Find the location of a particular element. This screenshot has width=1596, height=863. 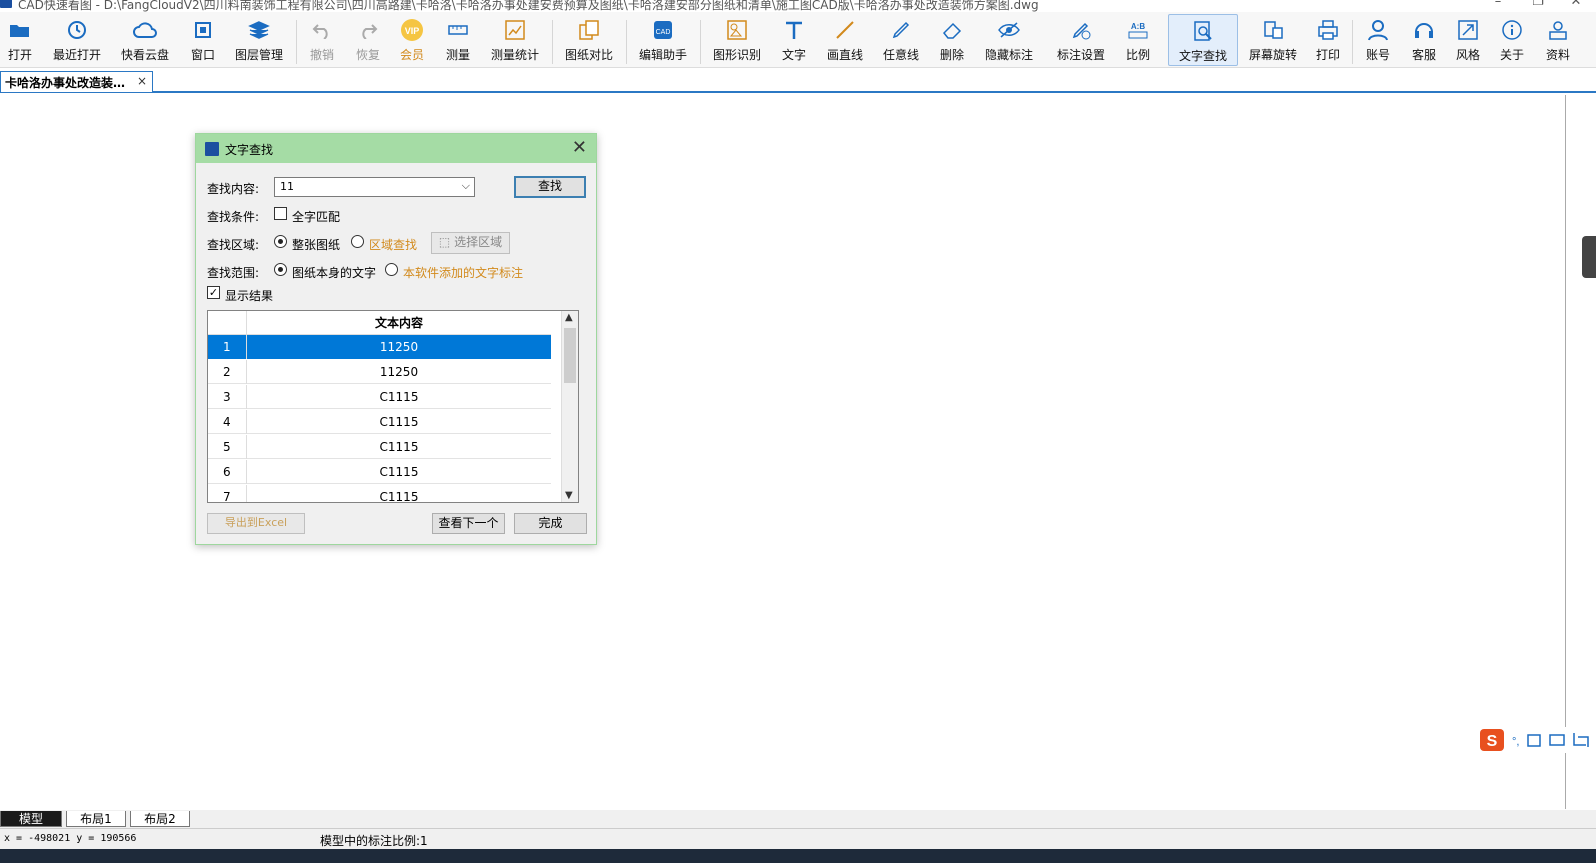

tab-model: 模型 is located at coordinates (31, 819).